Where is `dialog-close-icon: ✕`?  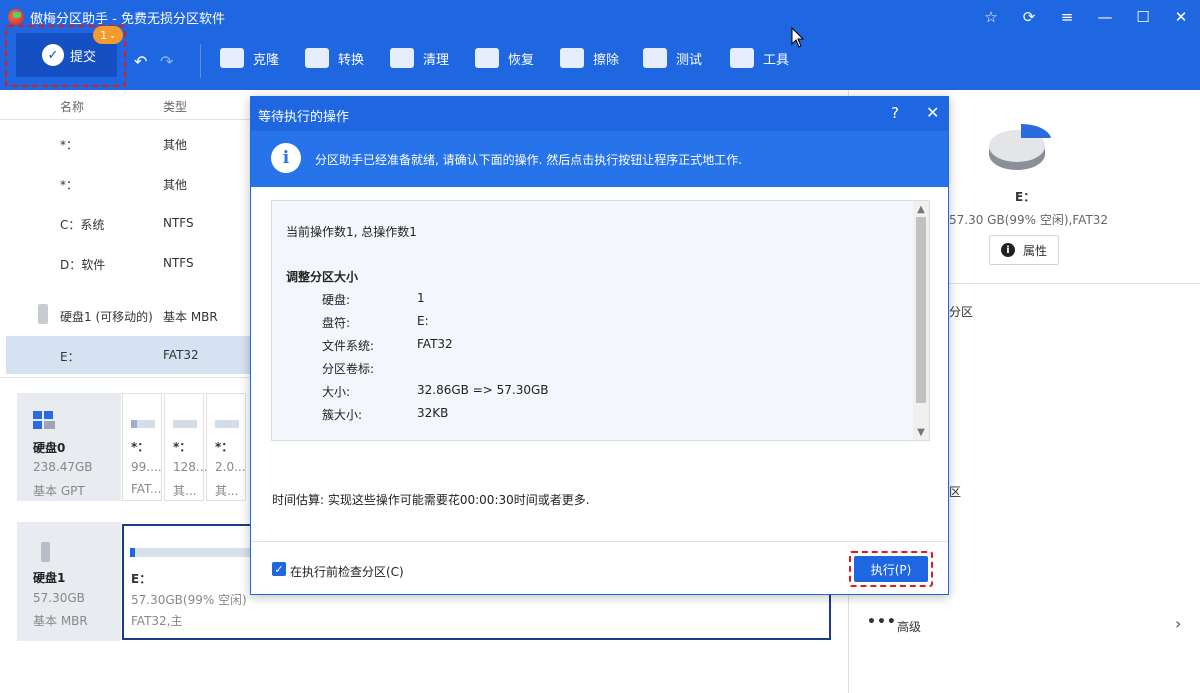
dialog-close-icon: ✕ is located at coordinates (932, 112).